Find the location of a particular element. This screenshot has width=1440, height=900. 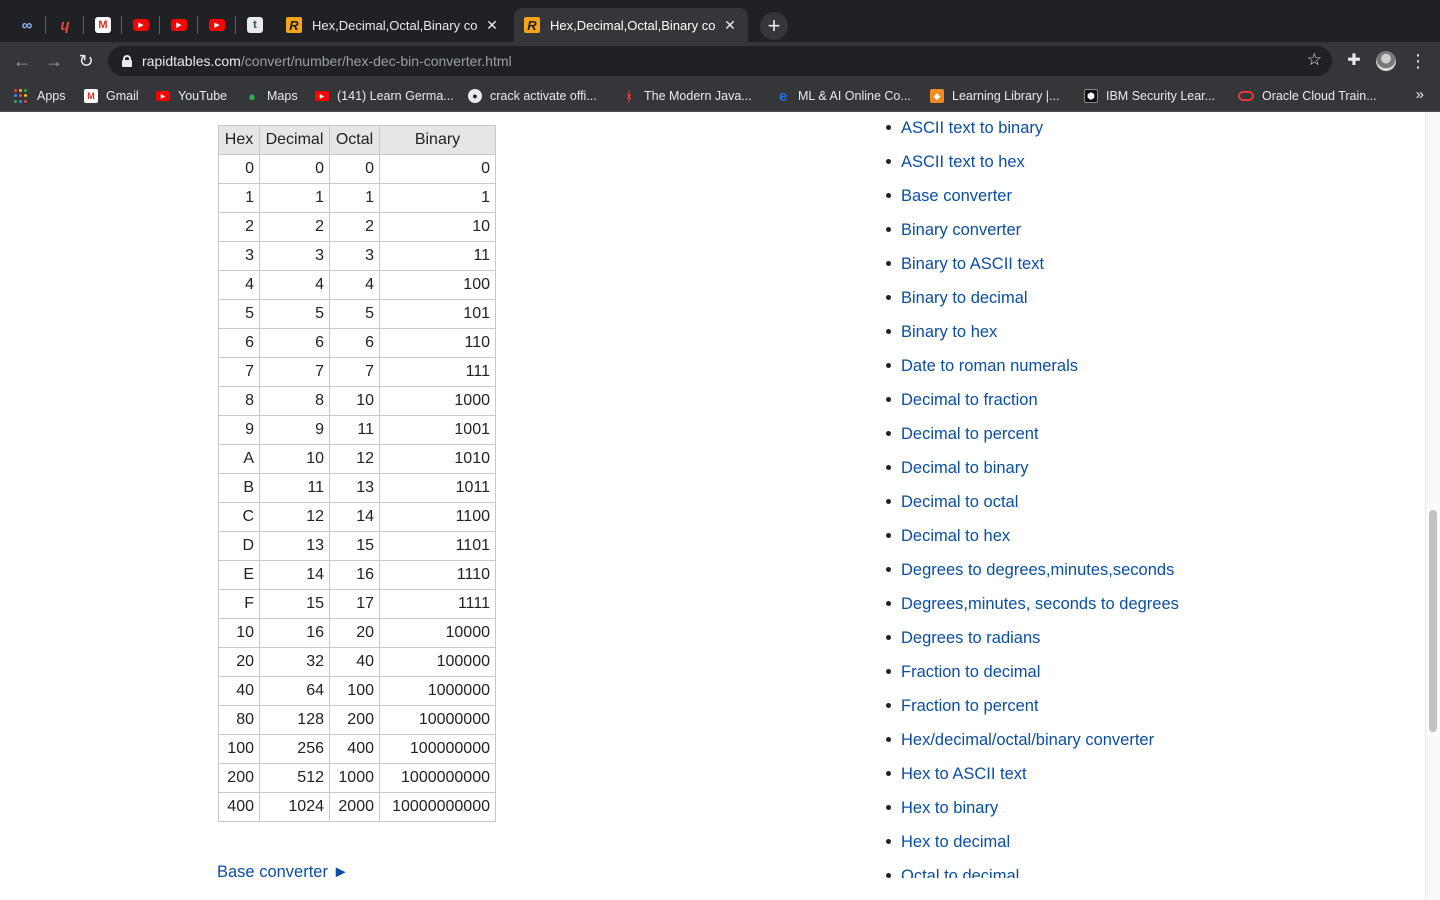

table-cell: 10 is located at coordinates (437, 227).